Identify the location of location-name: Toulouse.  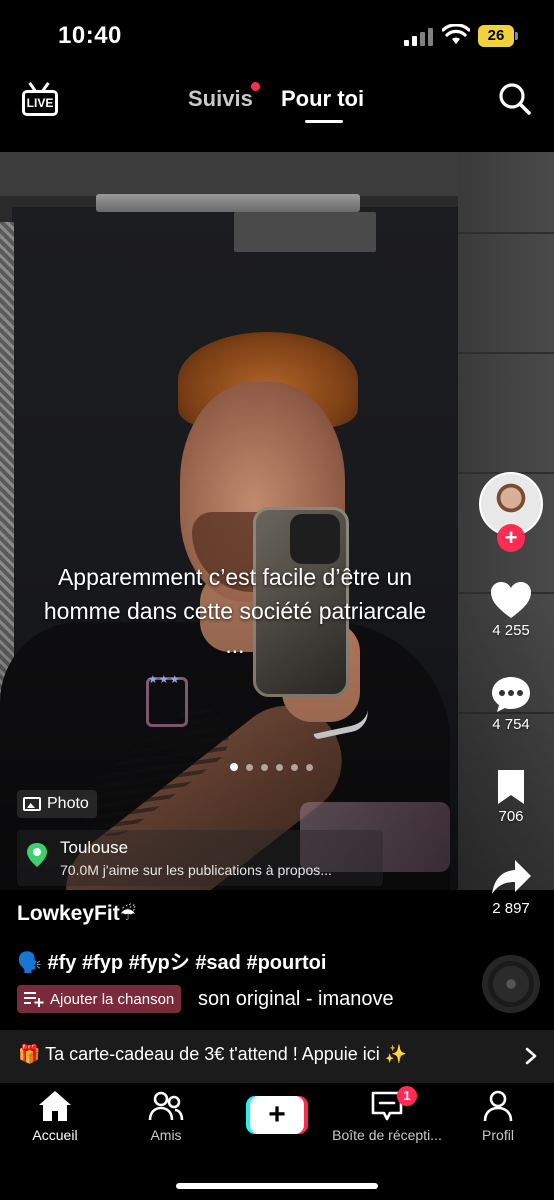
(94, 847).